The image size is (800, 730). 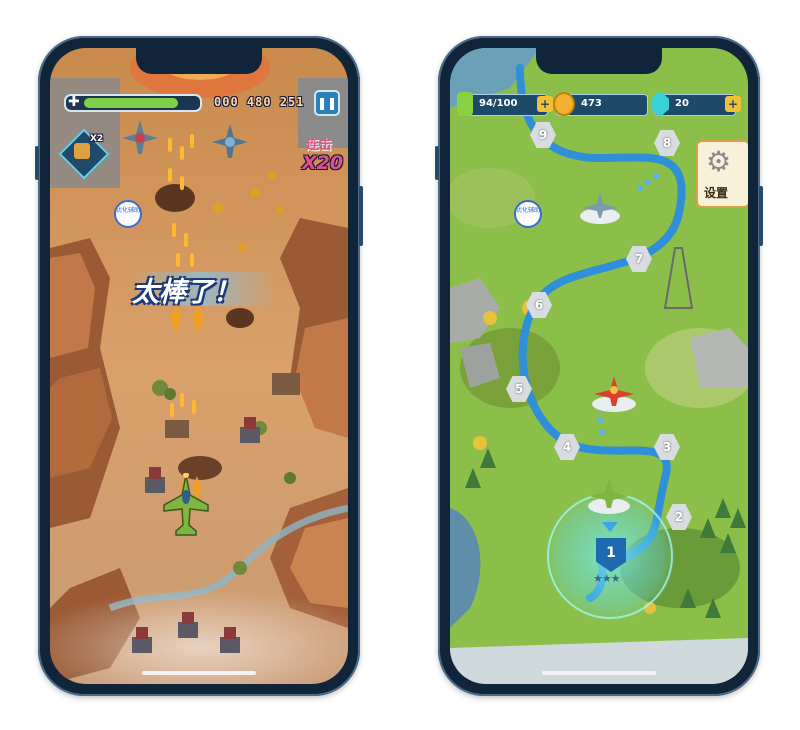 I want to click on level-number: 4, so click(x=567, y=447).